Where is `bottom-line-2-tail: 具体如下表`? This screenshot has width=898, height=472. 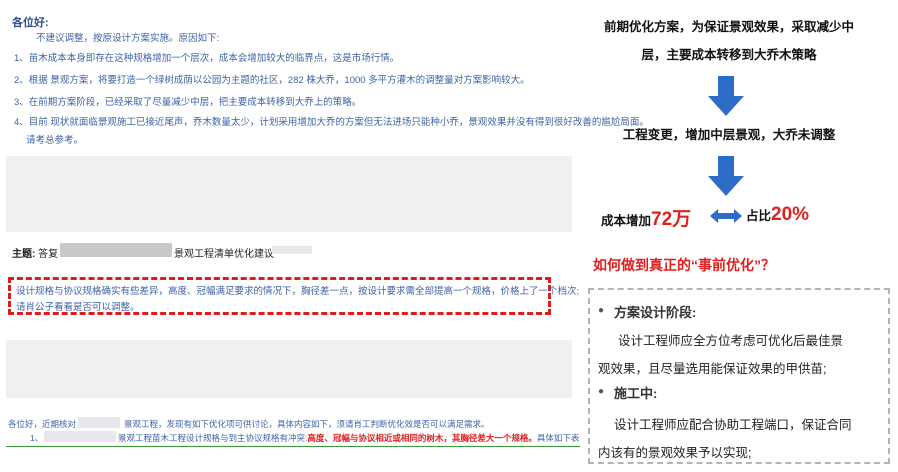
bottom-line-2-tail: 具体如下表 is located at coordinates (558, 438).